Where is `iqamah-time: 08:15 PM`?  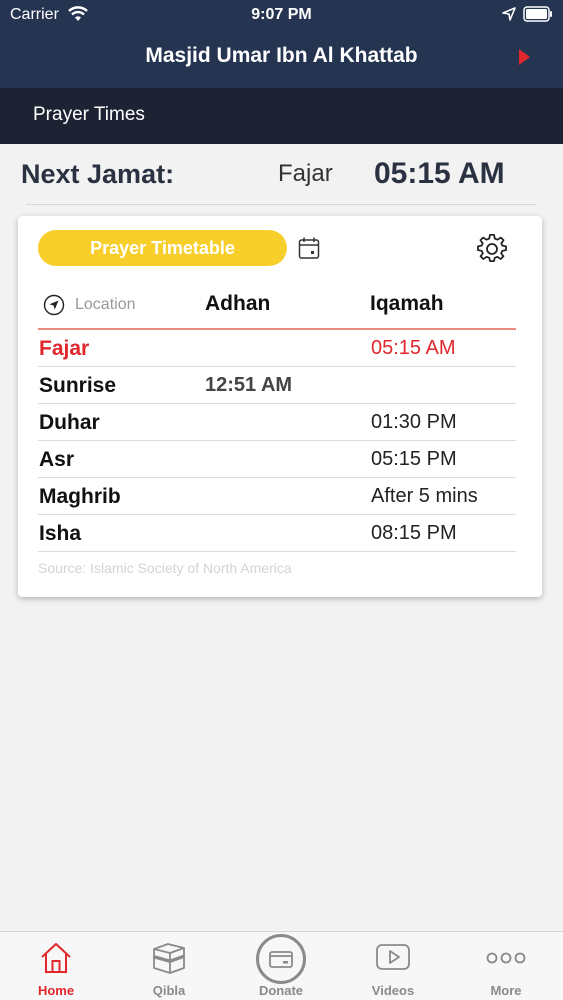 iqamah-time: 08:15 PM is located at coordinates (414, 533).